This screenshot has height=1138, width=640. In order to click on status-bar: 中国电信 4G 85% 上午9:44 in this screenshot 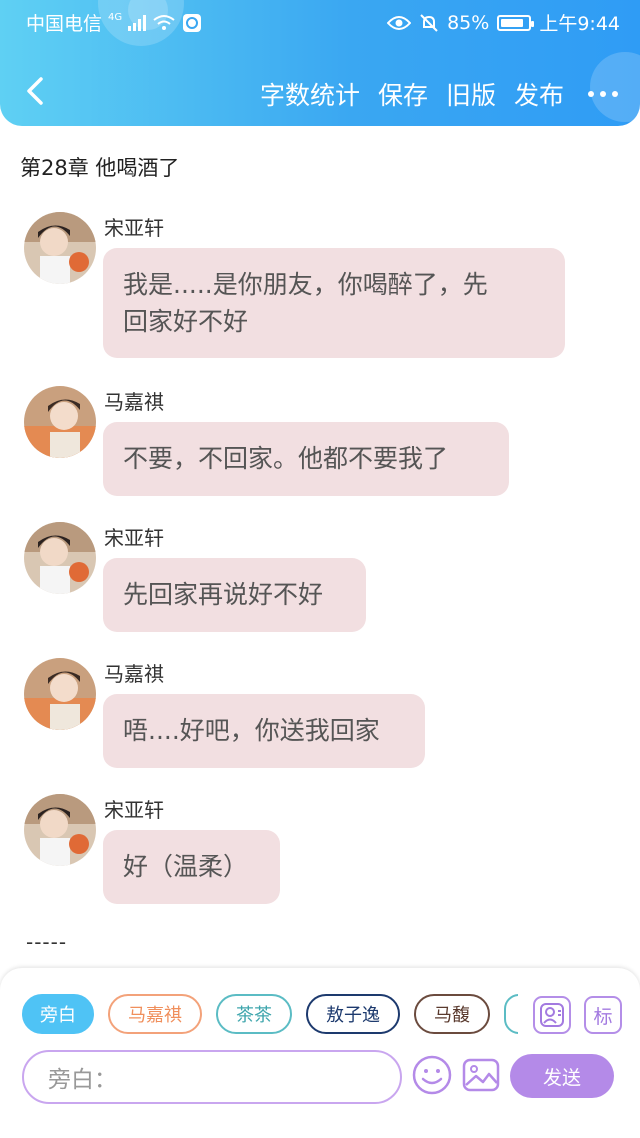, I will do `click(320, 21)`.